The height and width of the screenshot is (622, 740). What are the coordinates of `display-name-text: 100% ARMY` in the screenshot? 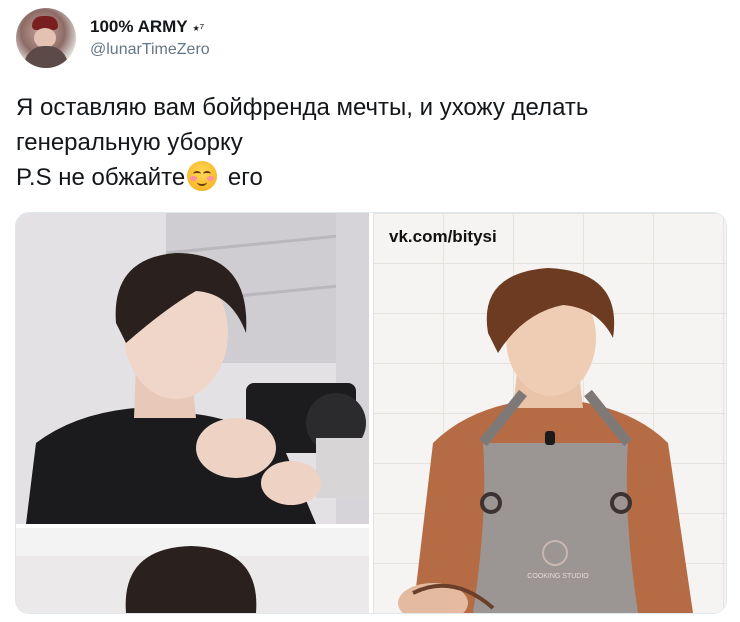 It's located at (139, 27).